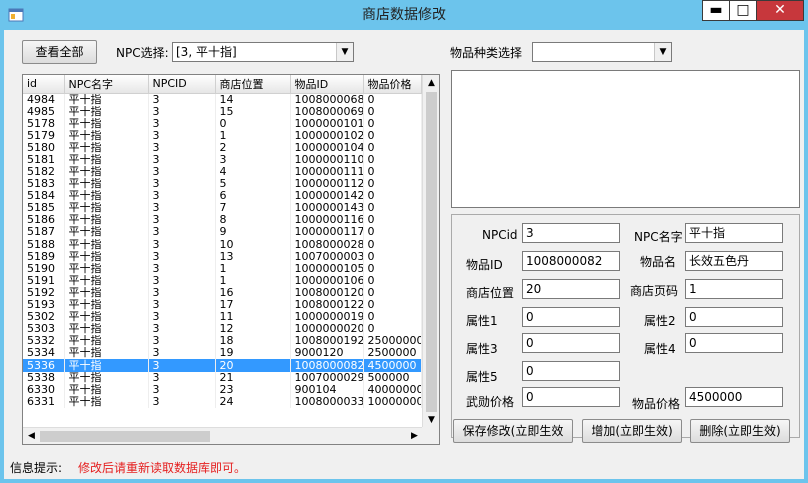 This screenshot has width=808, height=483. I want to click on attr5-field: 0, so click(571, 371).